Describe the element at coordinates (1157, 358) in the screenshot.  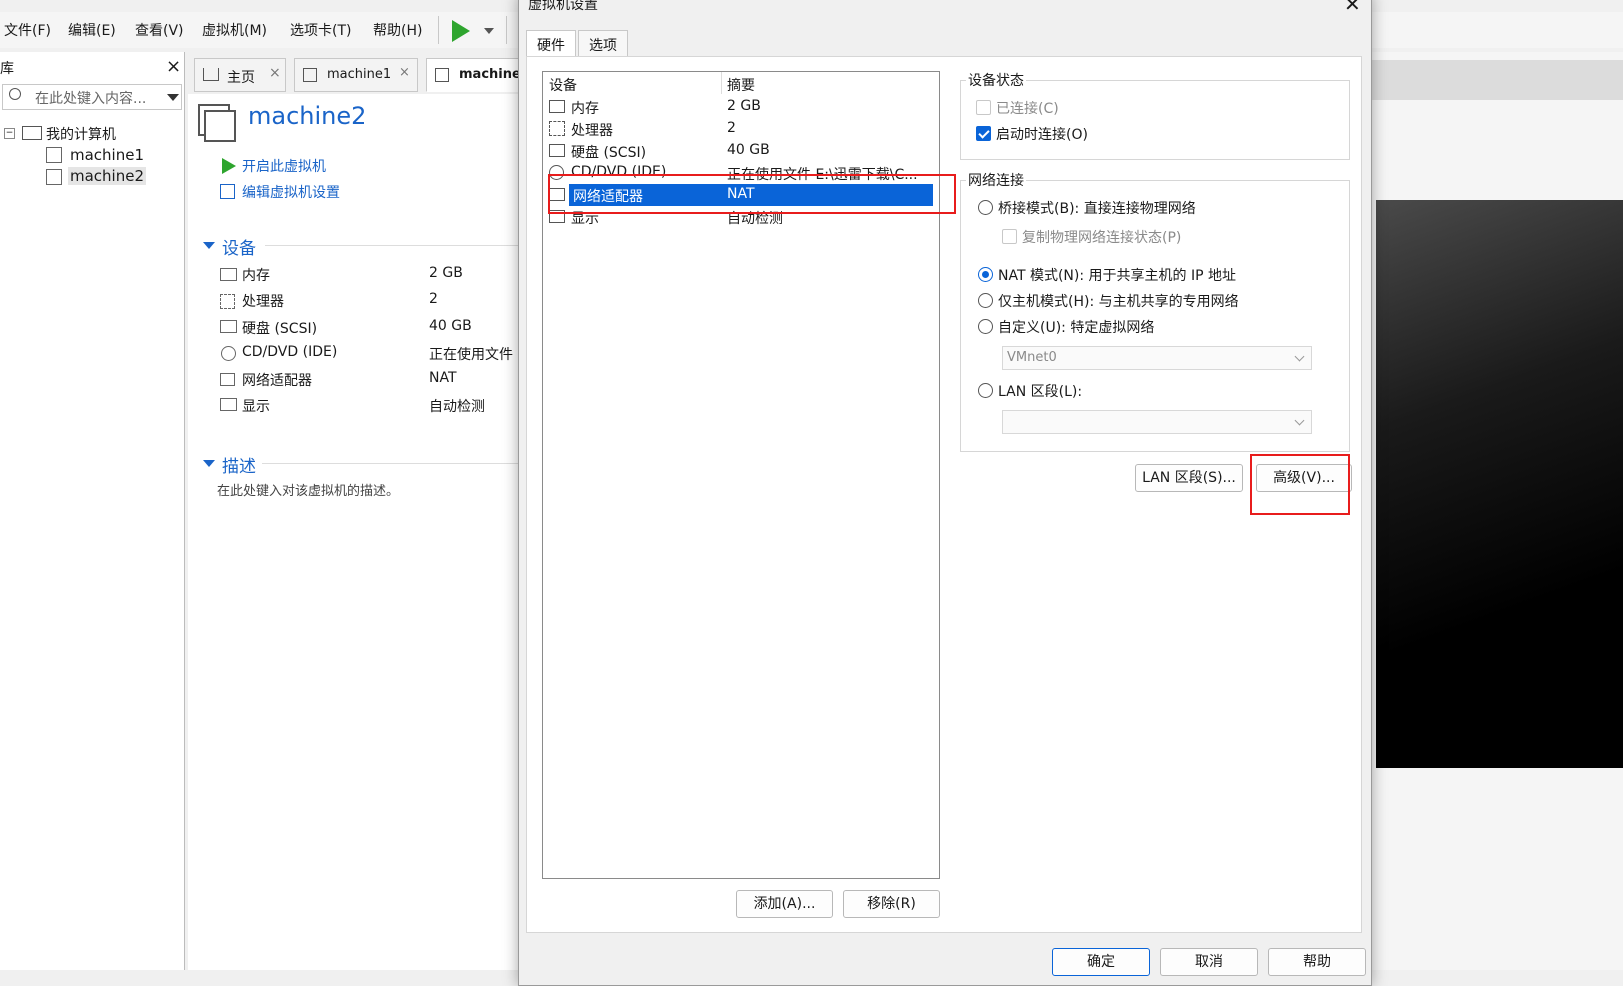
I see `vmnet-select: VMnet0` at that location.